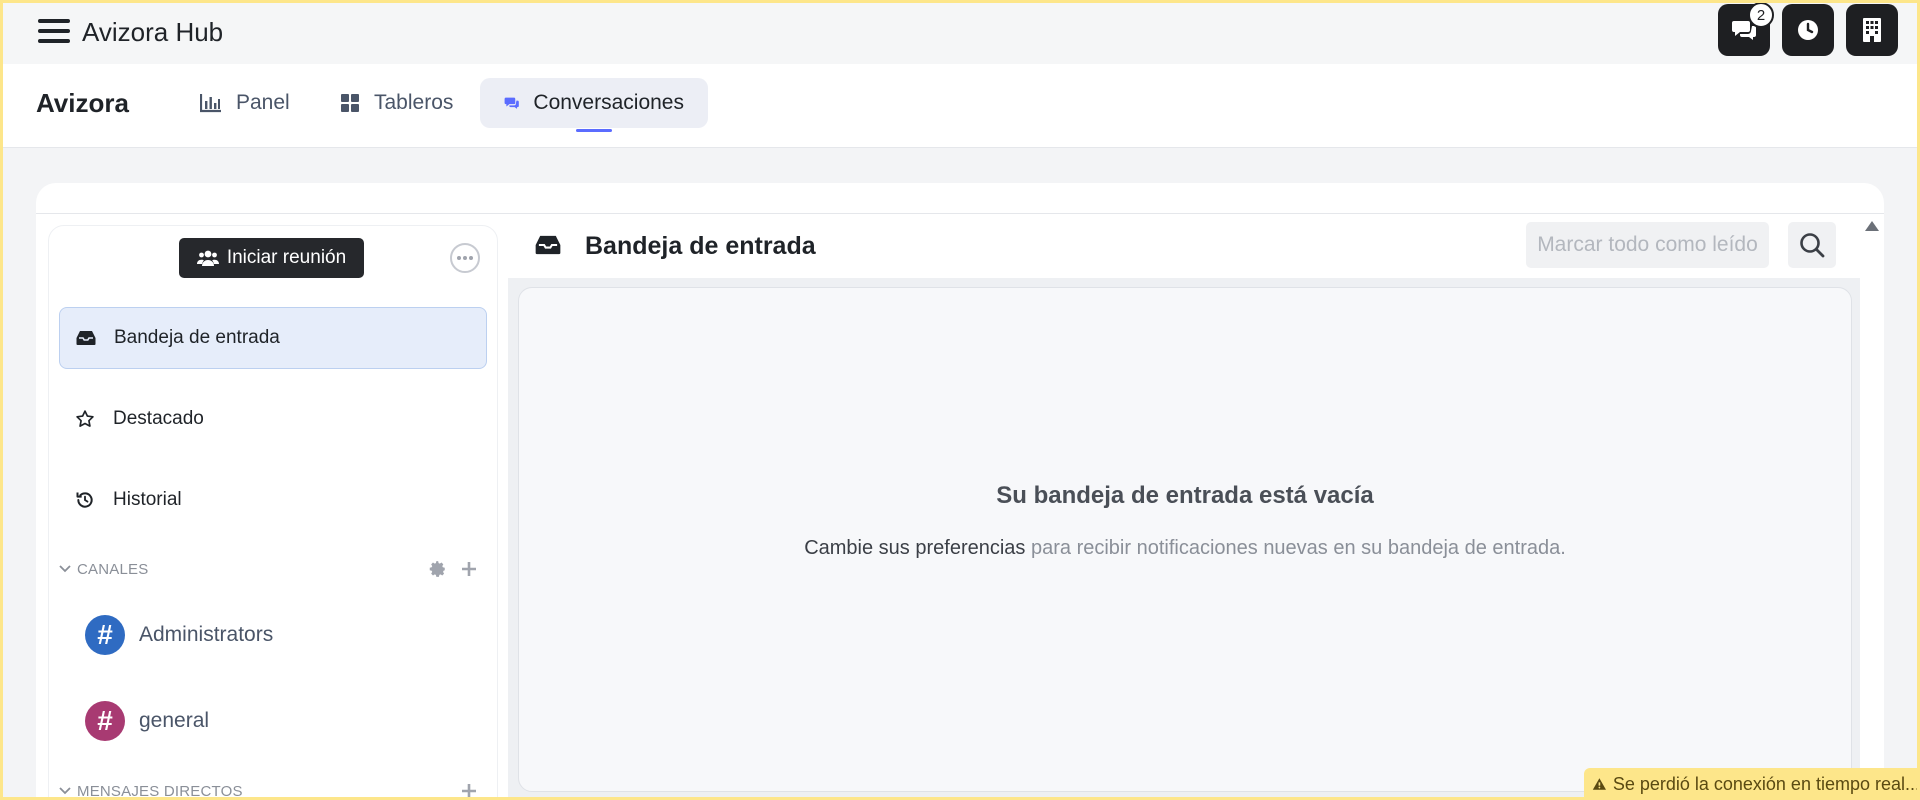 Image resolution: width=1920 pixels, height=800 pixels. What do you see at coordinates (1185, 495) in the screenshot?
I see `empty-state-title: Su bandeja de entrada está vacía` at bounding box center [1185, 495].